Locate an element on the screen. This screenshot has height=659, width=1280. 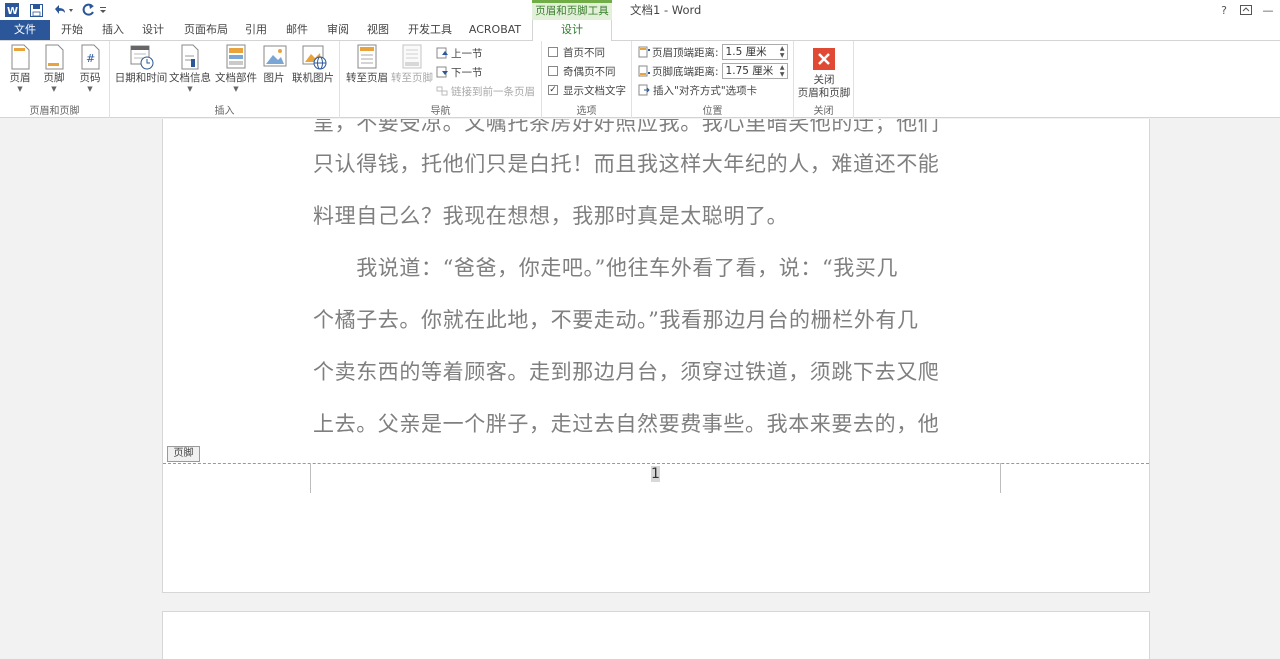
online-picture-icon is located at coordinates (314, 57).